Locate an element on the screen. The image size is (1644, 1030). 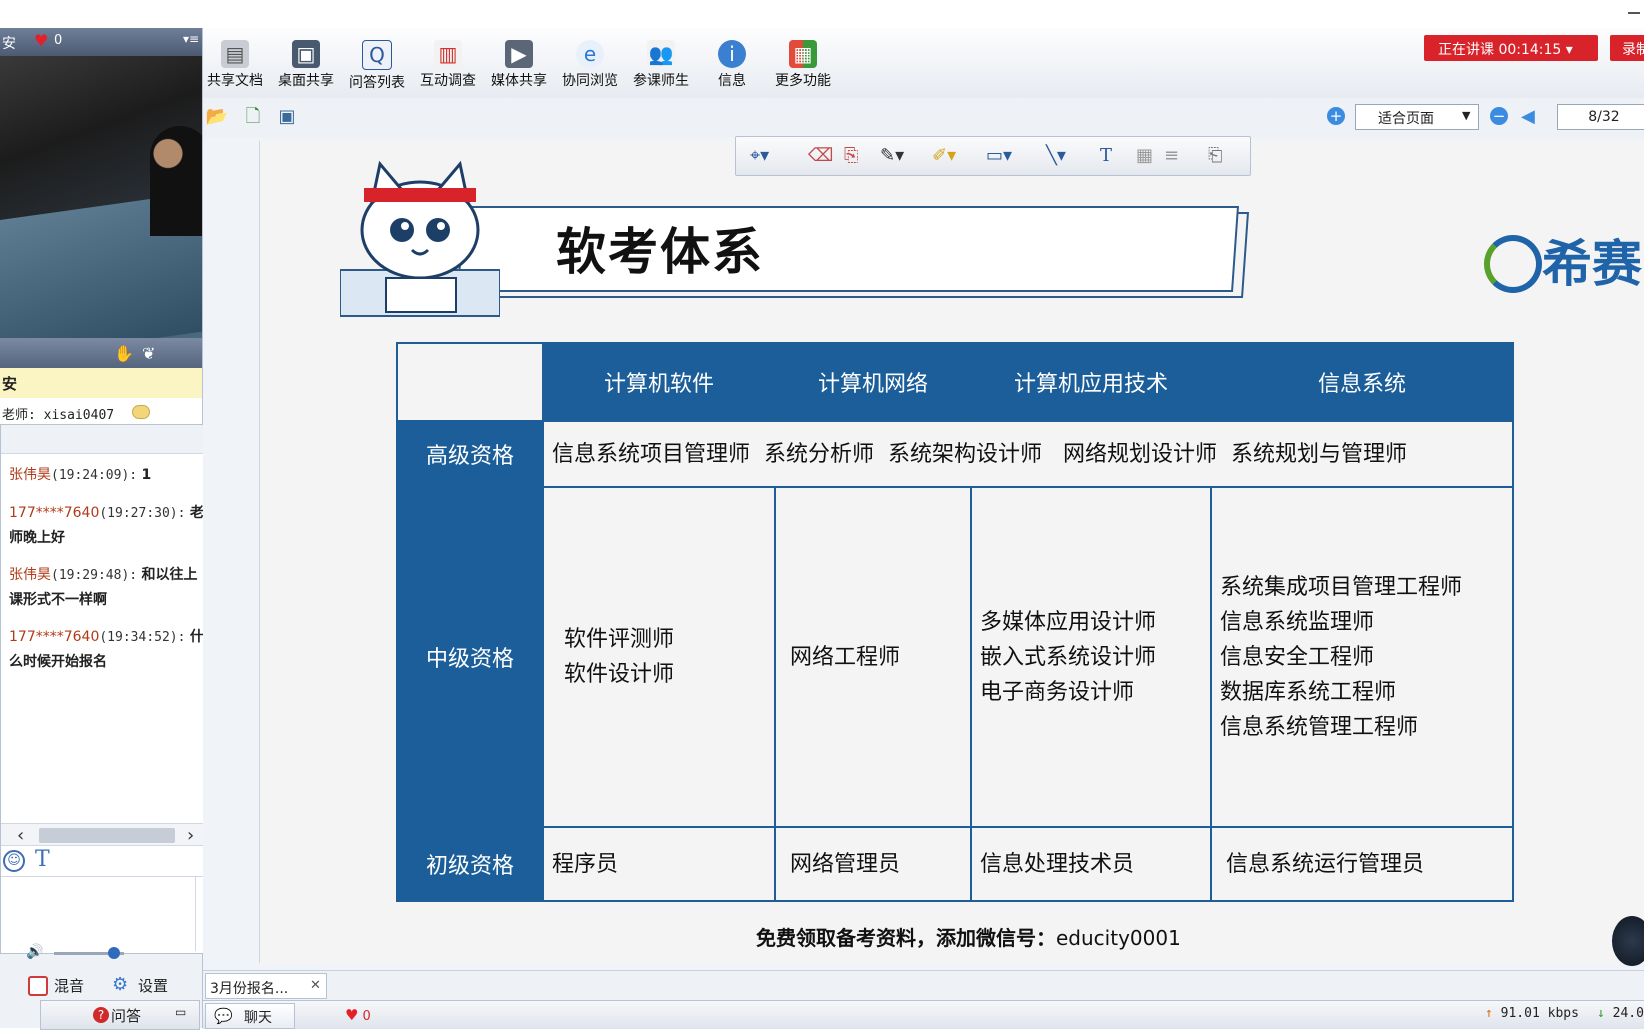
whiteboard-icon: ▣ is located at coordinates (287, 117).